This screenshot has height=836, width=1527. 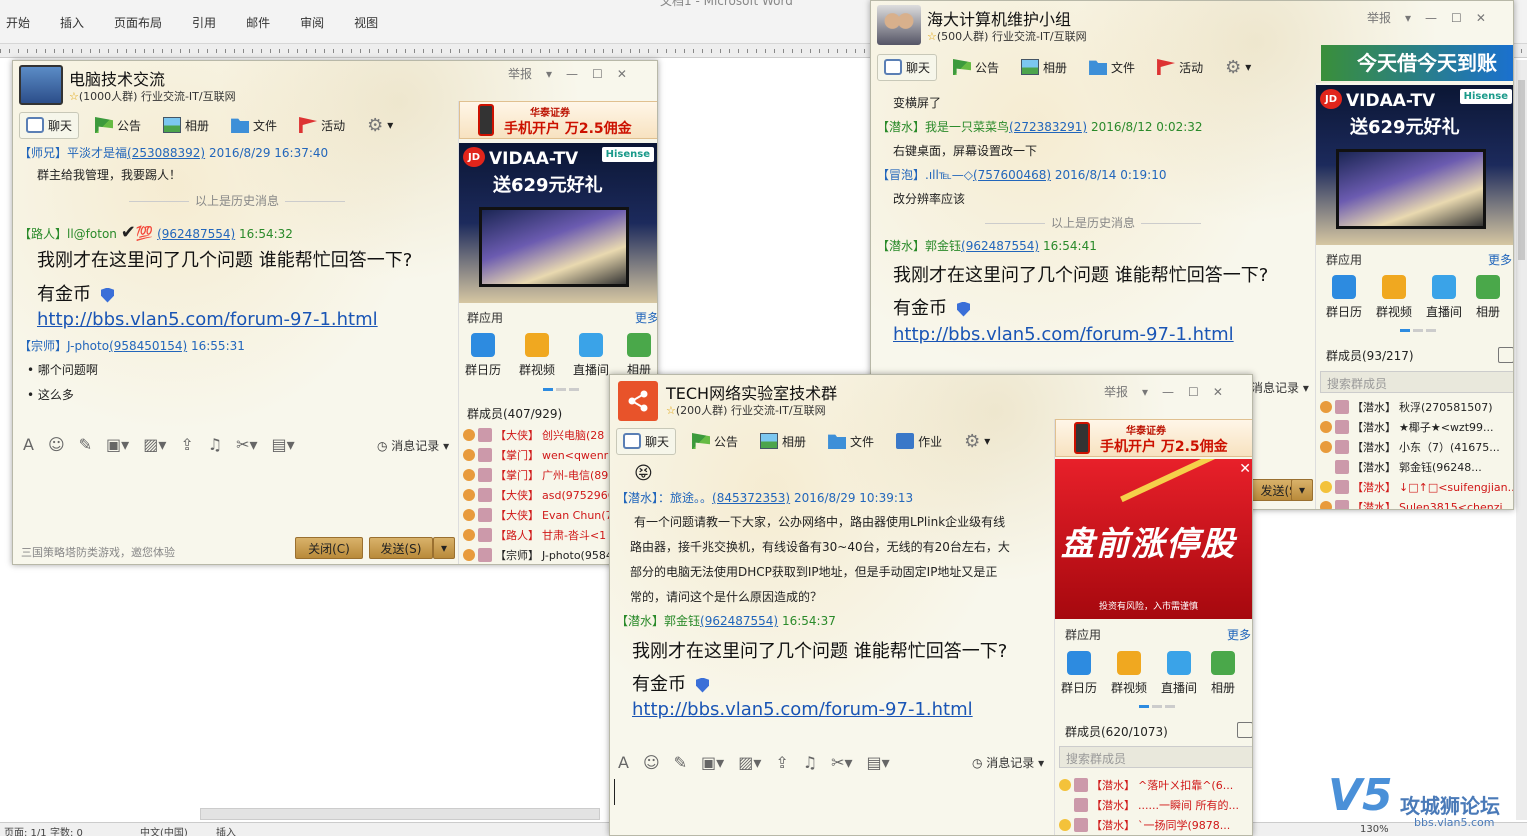 I want to click on stock-ad: ✕ 盘前涨停股 投资有风险，入市需谨慎, so click(x=1153, y=539).